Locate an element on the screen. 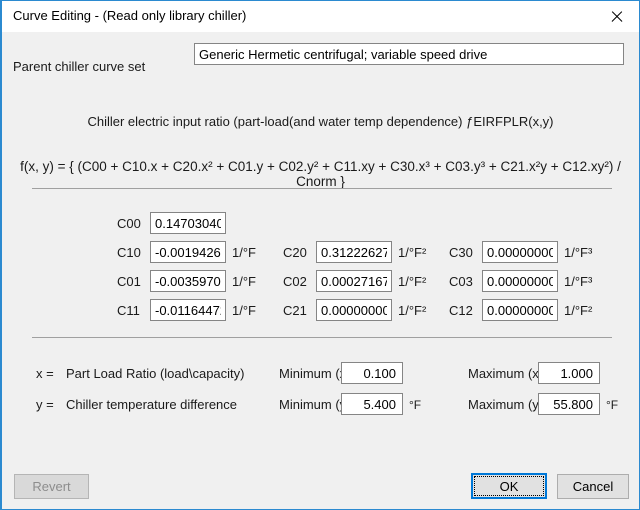  separator-top is located at coordinates (322, 188).